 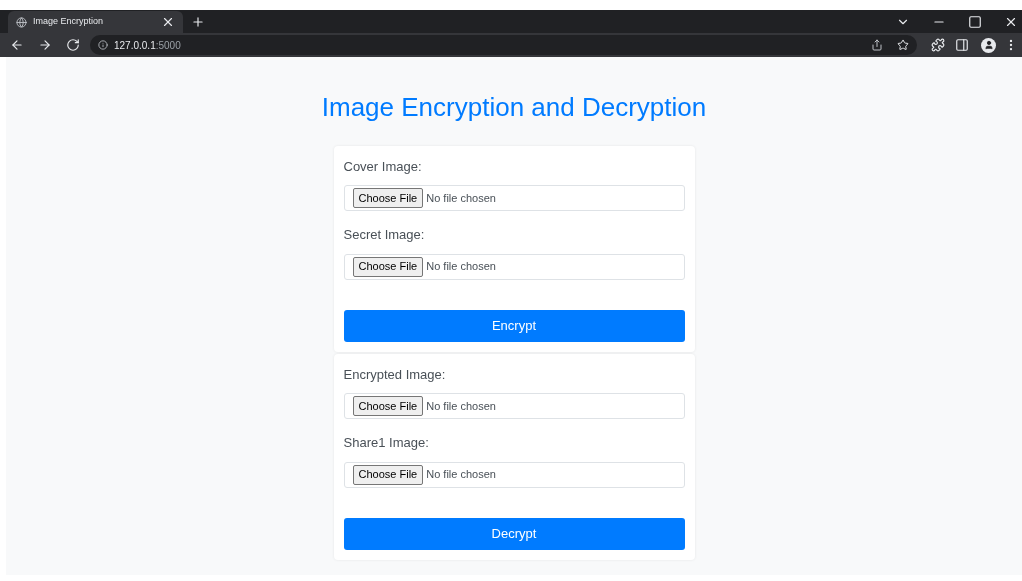 What do you see at coordinates (69, 22) in the screenshot?
I see `tab-title: Image Encryption` at bounding box center [69, 22].